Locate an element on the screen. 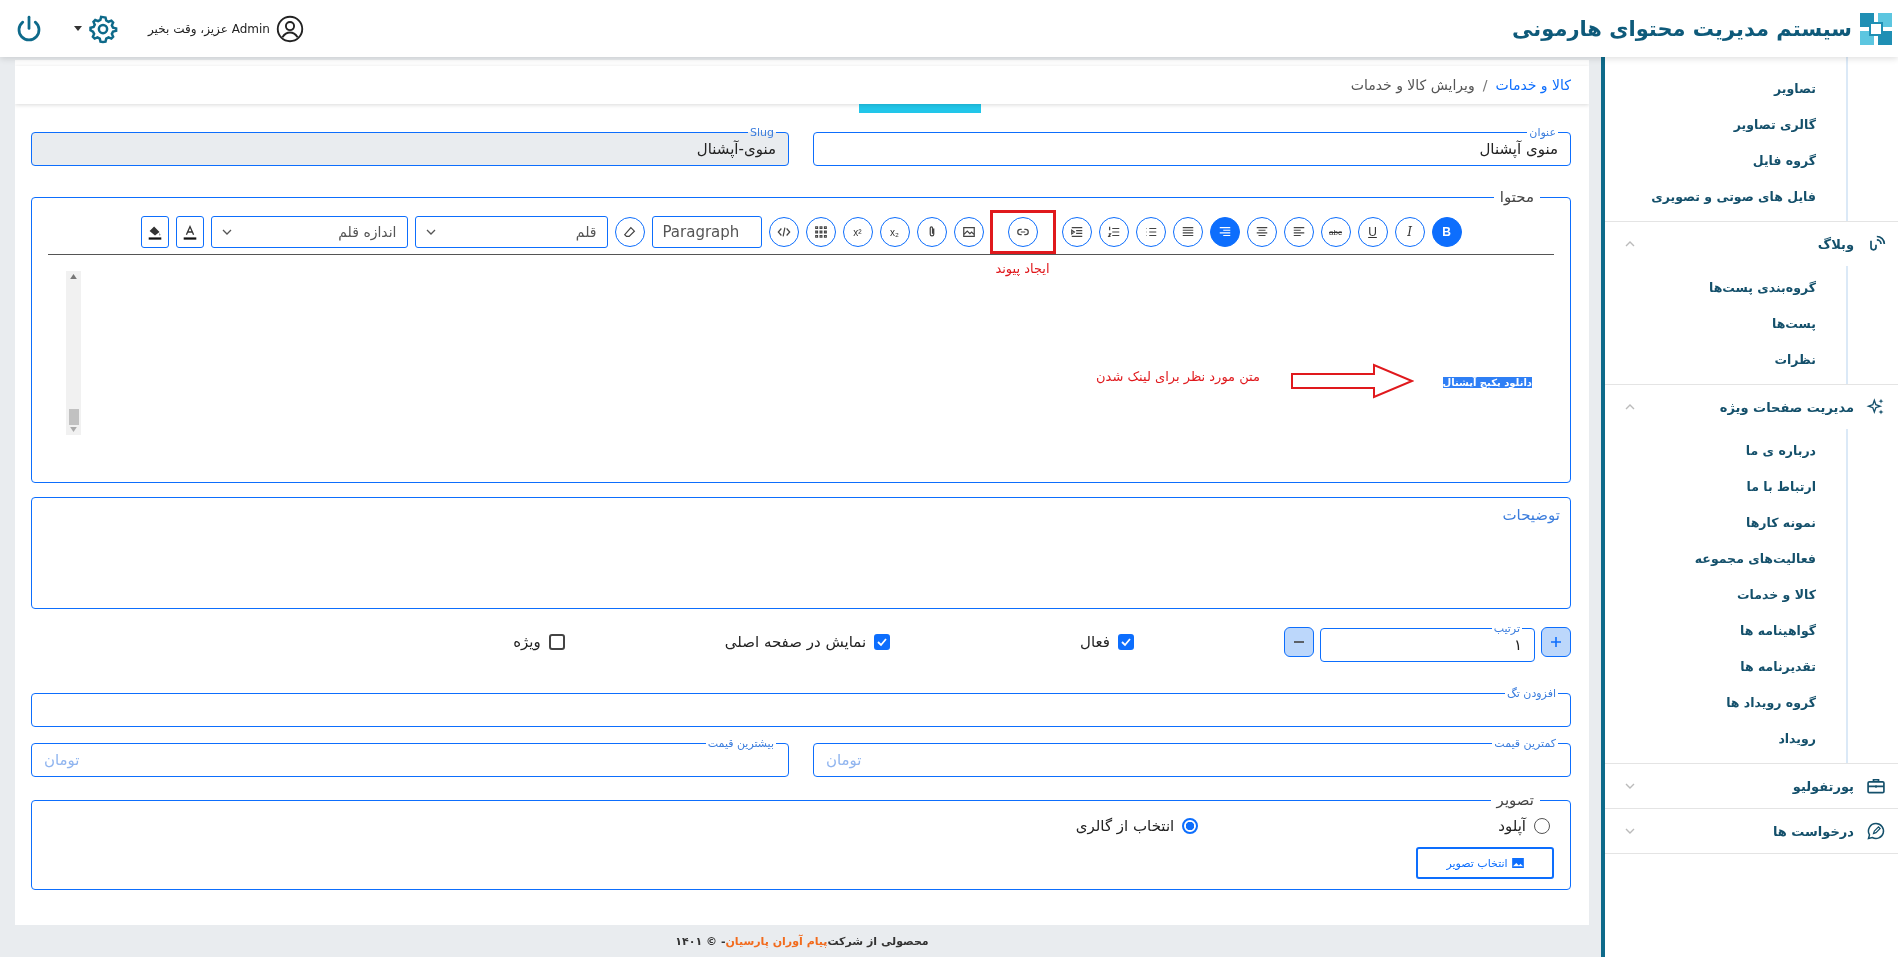 The image size is (1898, 957). radio-label: آپلود is located at coordinates (1512, 826).